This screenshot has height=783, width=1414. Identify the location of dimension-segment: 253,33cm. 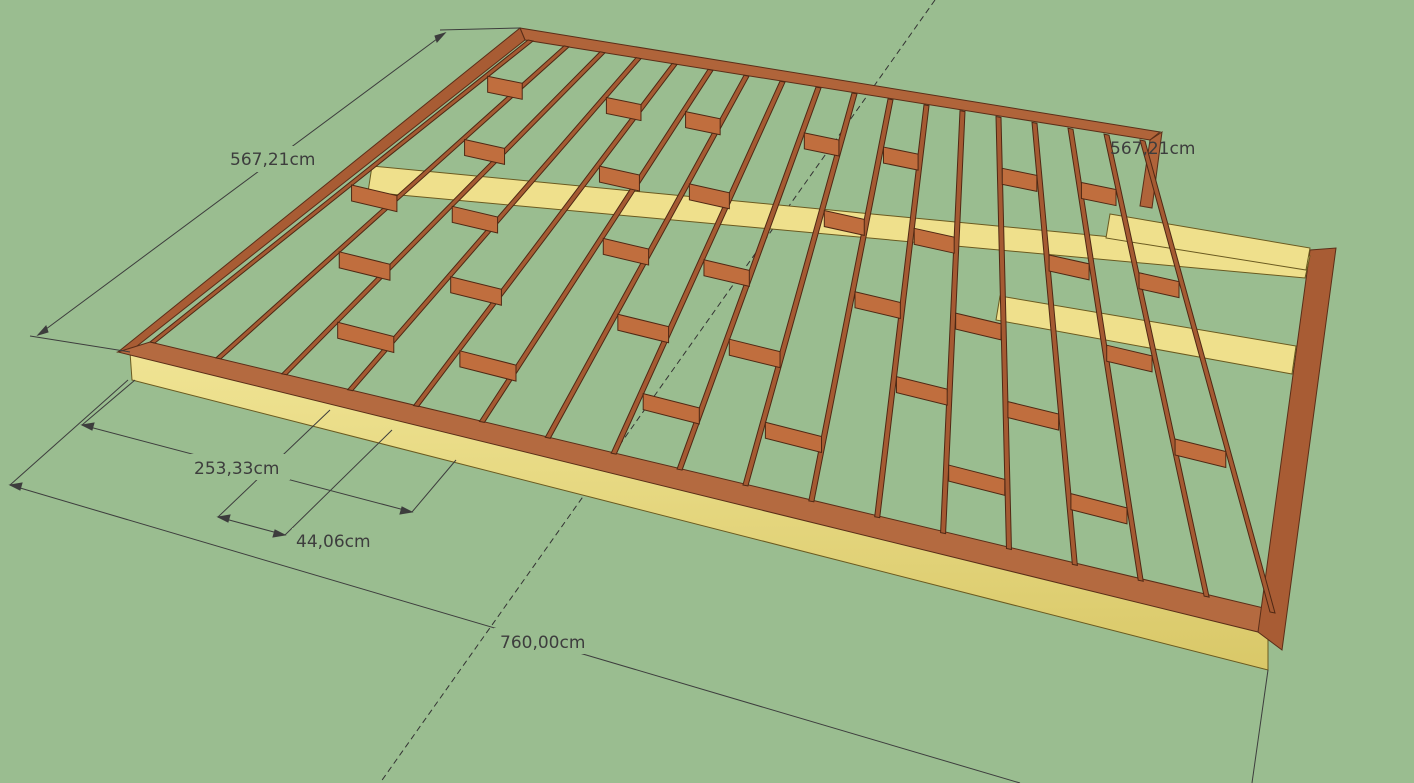
(236, 469).